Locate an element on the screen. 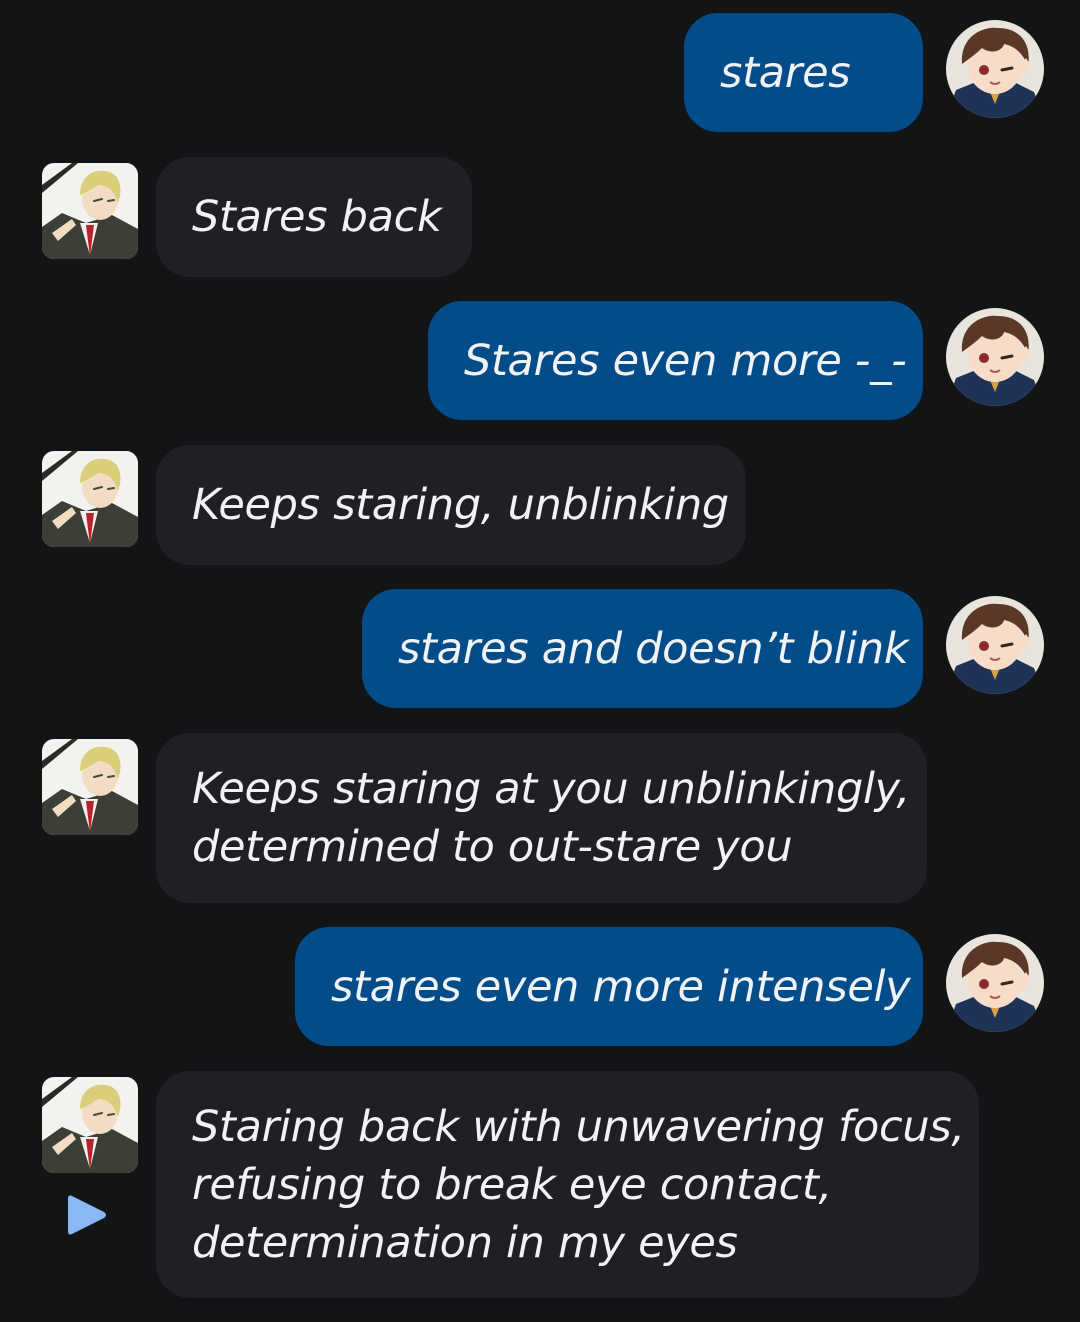 The width and height of the screenshot is (1080, 1322). play-icon-shape is located at coordinates (87, 1215).